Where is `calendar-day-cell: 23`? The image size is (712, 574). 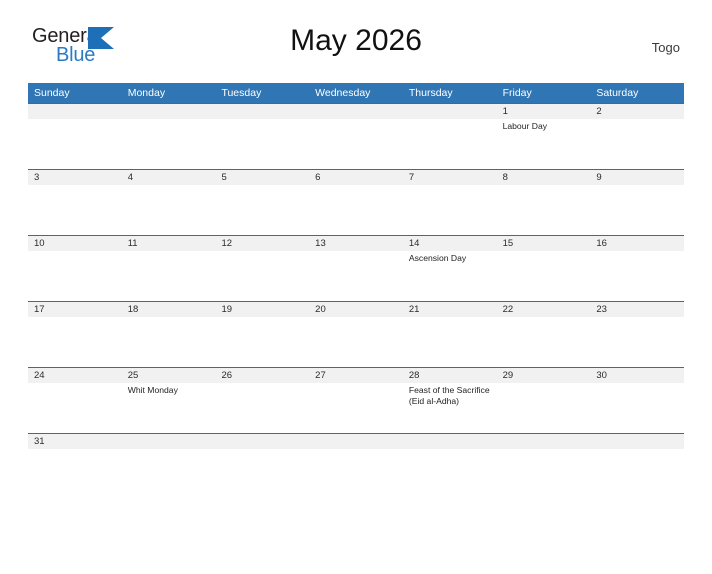
calendar-day-cell: 23 is located at coordinates (637, 334).